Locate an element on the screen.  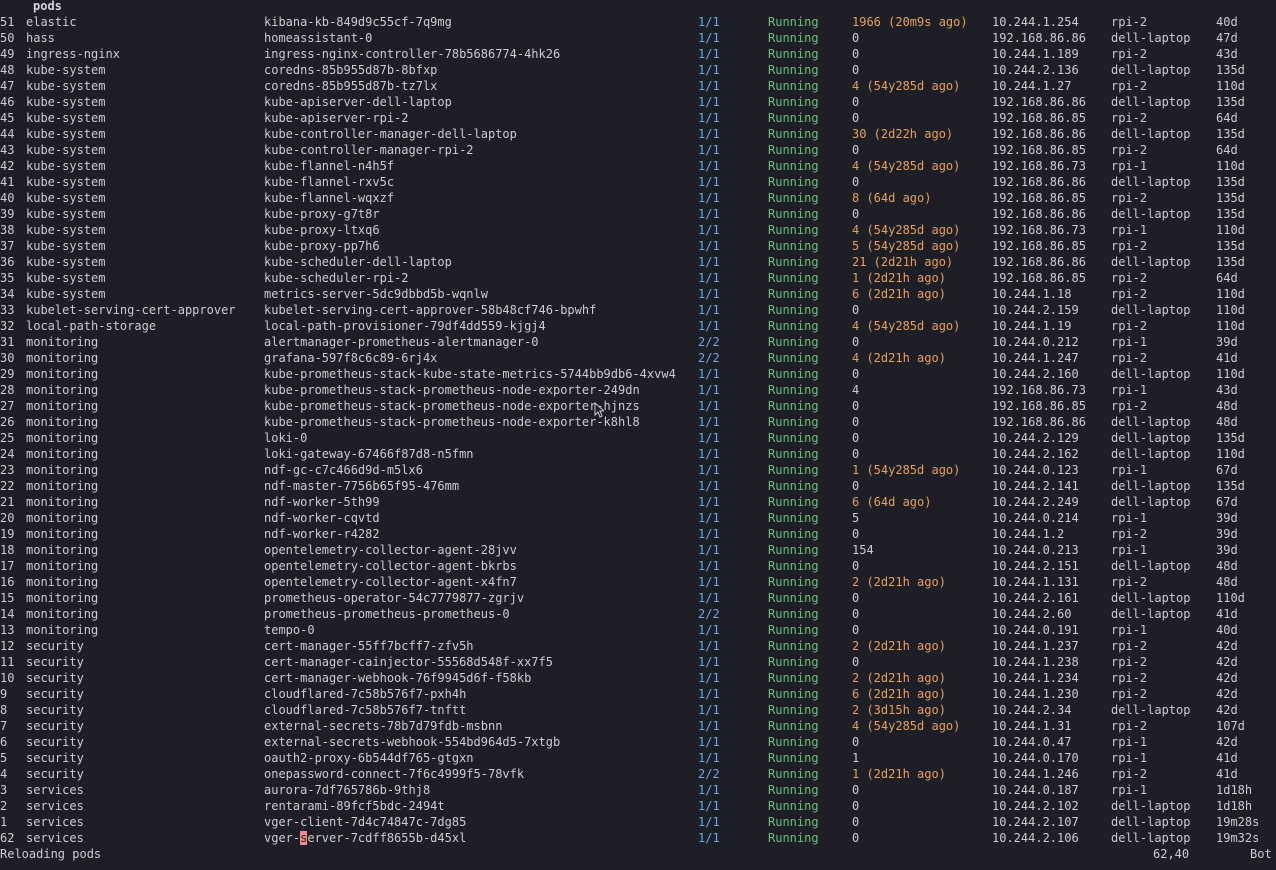
line-number: 21 is located at coordinates (7, 502).